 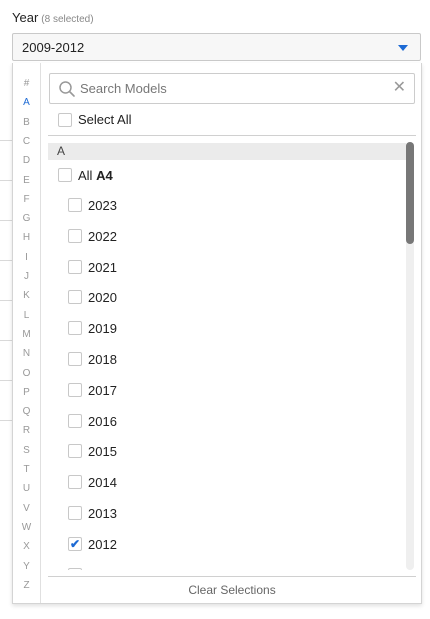 What do you see at coordinates (26, 199) in the screenshot?
I see `alphabet-letter: F` at bounding box center [26, 199].